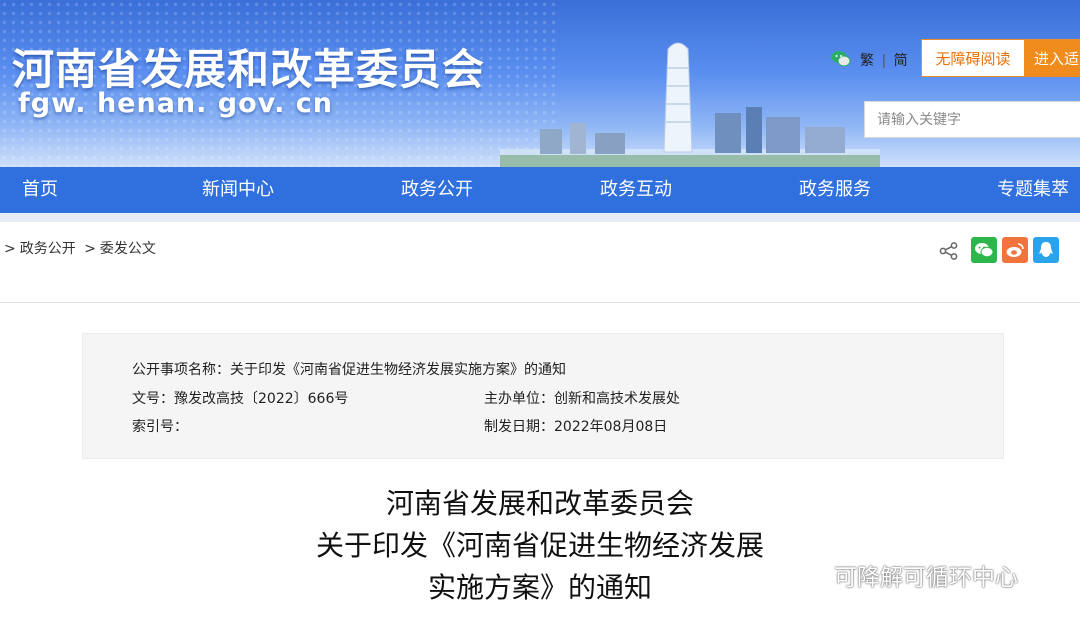 The width and height of the screenshot is (1080, 621). I want to click on nav-shadow, so click(540, 217).